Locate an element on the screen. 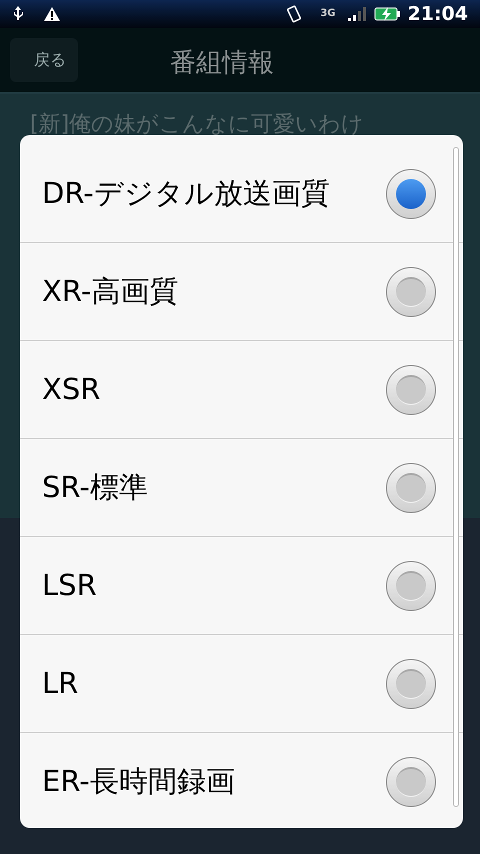 The height and width of the screenshot is (854, 480). option-label: SR-標準 is located at coordinates (95, 487).